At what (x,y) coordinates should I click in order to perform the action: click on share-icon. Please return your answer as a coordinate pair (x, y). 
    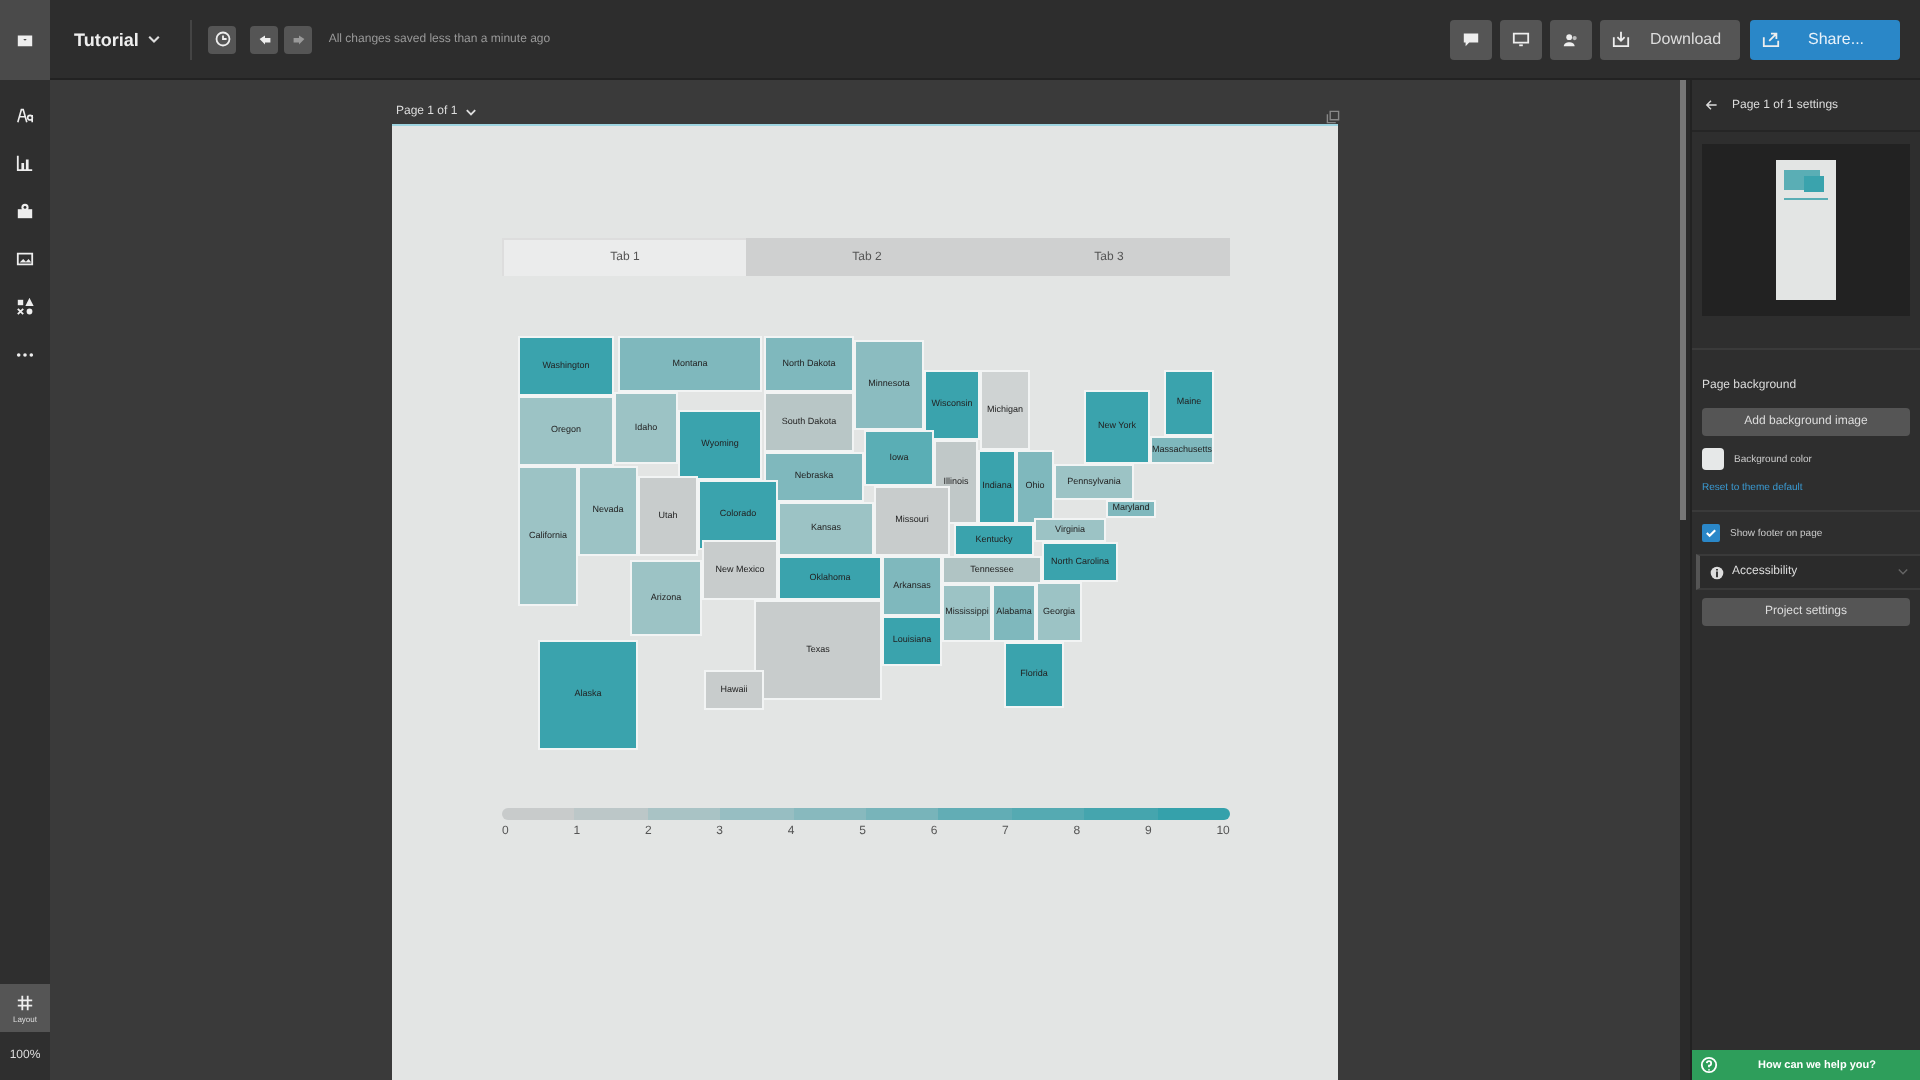
    Looking at the image, I should click on (1771, 39).